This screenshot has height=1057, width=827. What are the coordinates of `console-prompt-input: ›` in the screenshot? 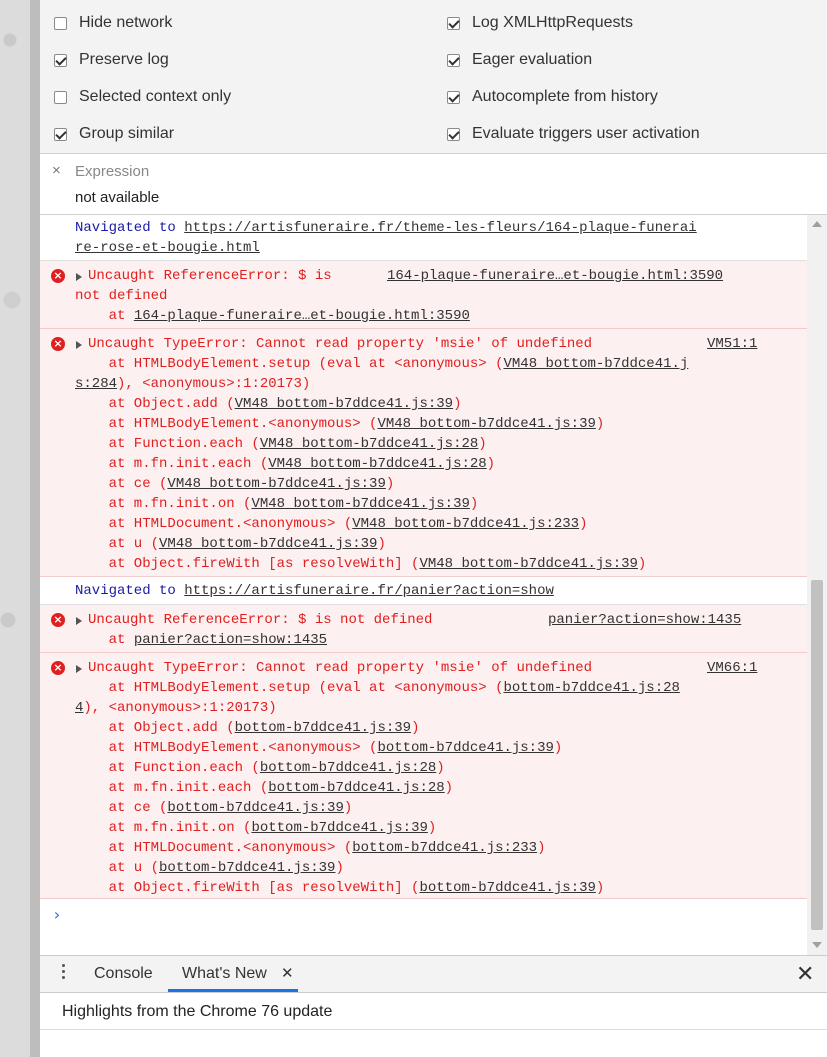 It's located at (57, 914).